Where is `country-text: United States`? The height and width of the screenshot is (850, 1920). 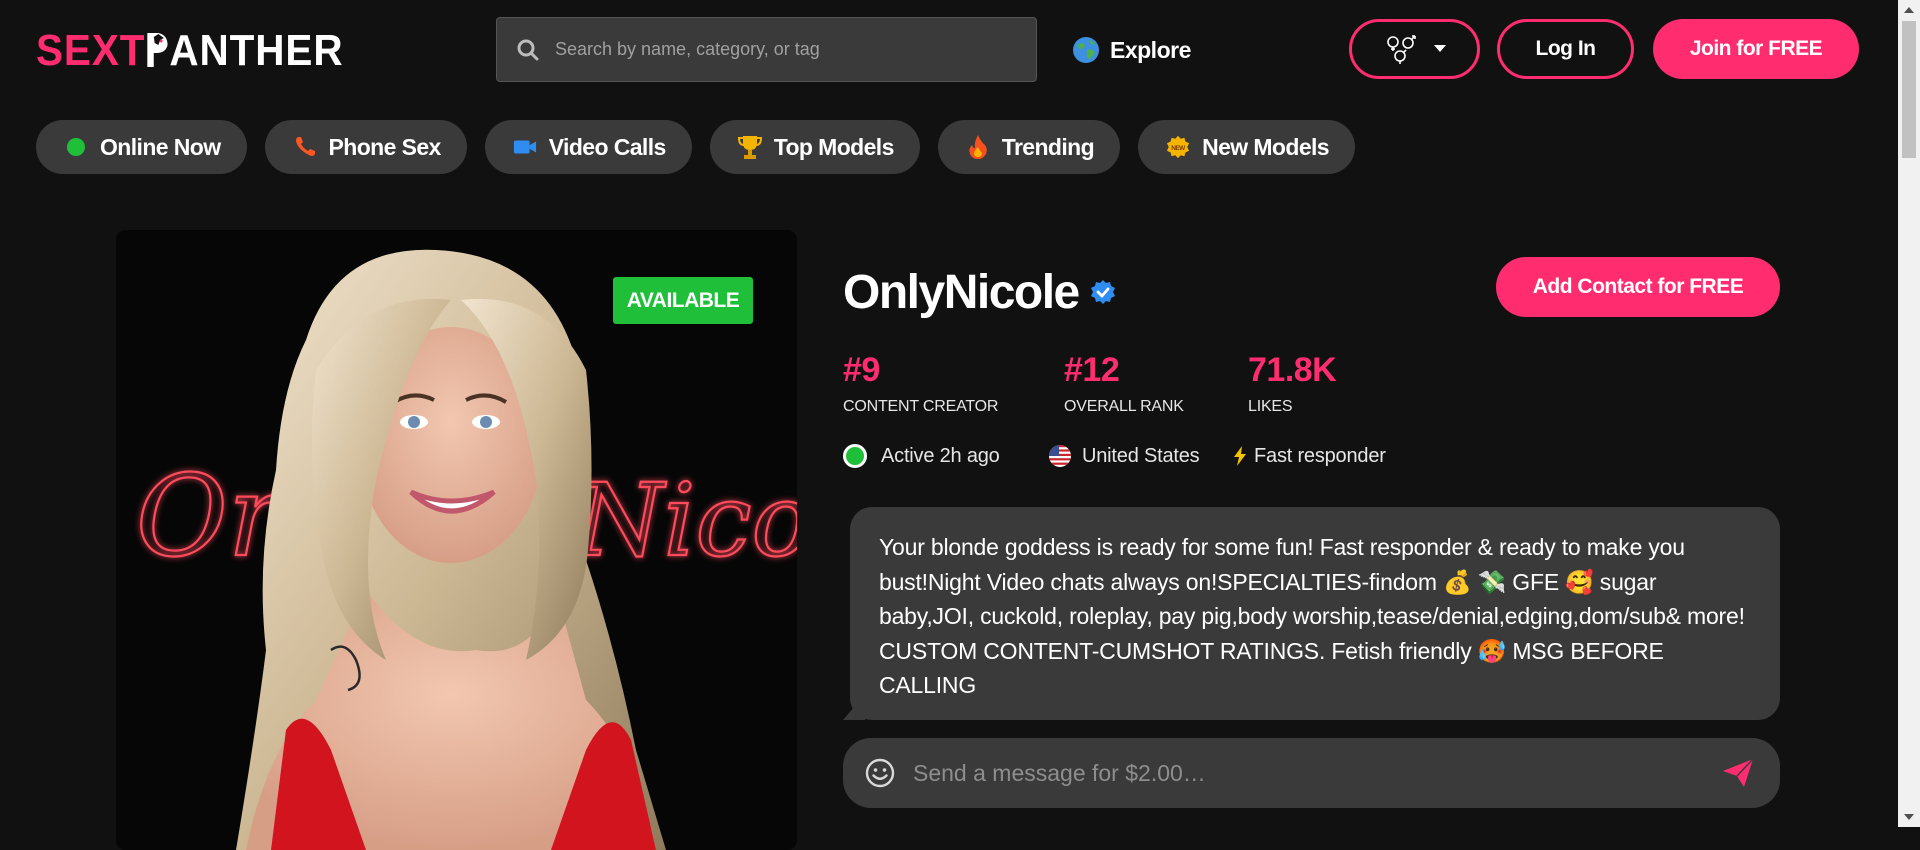
country-text: United States is located at coordinates (1141, 455).